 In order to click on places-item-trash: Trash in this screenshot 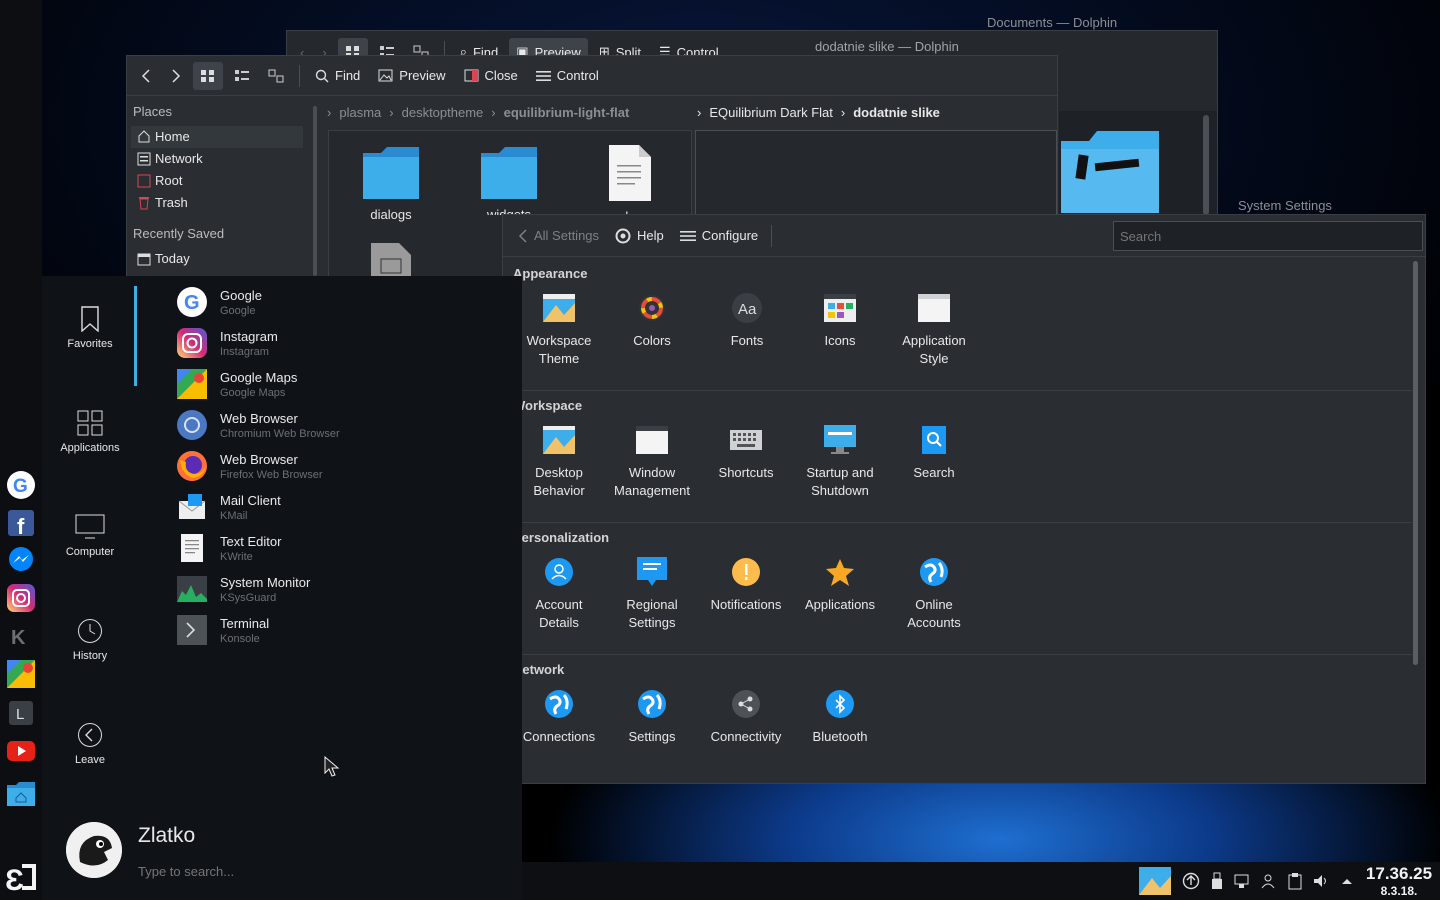, I will do `click(217, 203)`.